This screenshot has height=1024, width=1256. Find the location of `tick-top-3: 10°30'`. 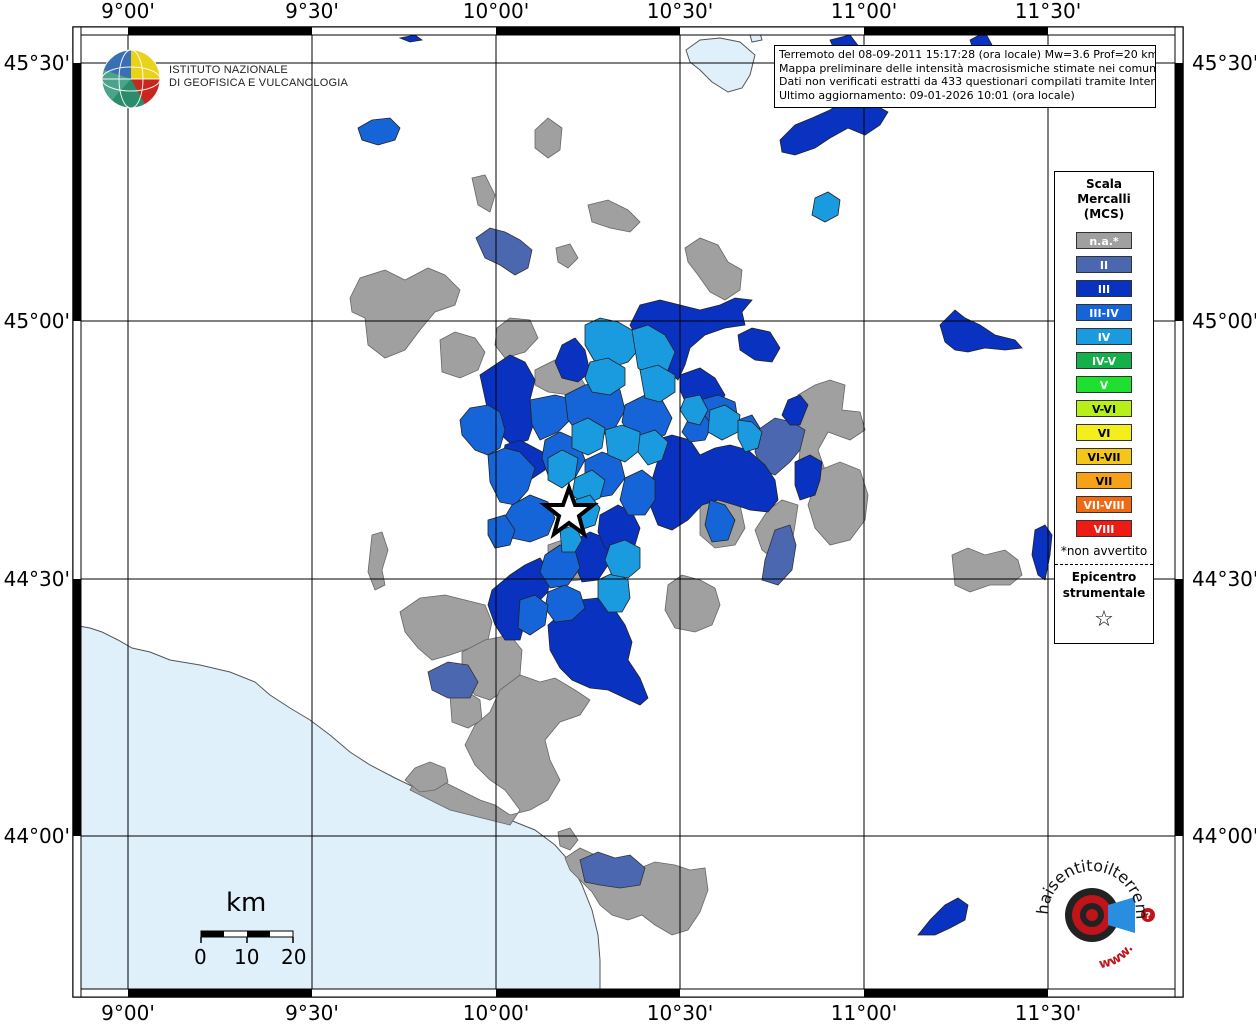

tick-top-3: 10°30' is located at coordinates (680, 11).